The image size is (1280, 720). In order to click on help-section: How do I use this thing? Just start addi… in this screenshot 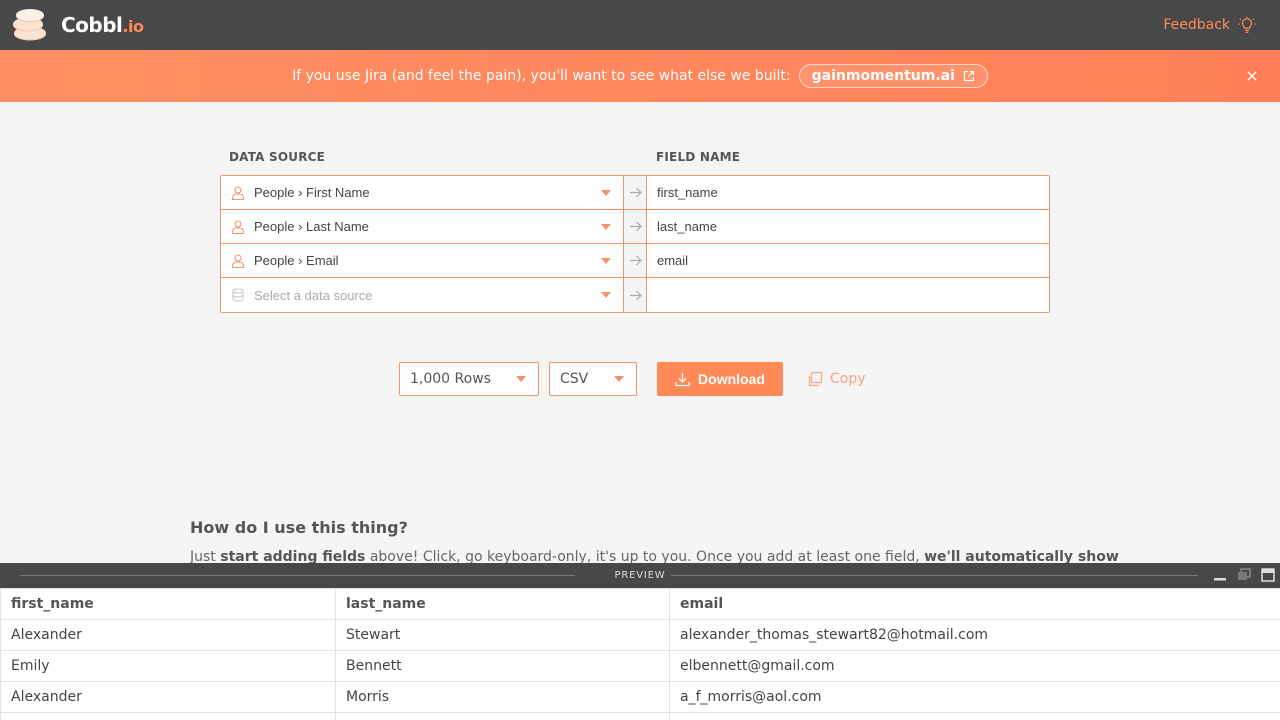, I will do `click(654, 541)`.